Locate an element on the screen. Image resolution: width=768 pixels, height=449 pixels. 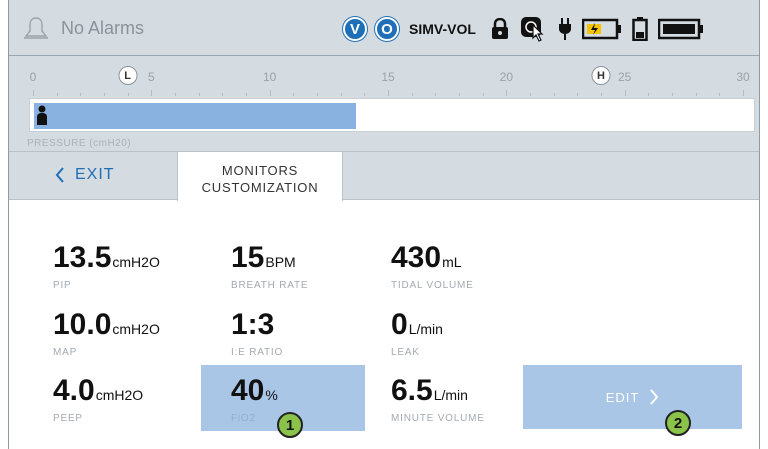
battery-charging-icon is located at coordinates (601, 29).